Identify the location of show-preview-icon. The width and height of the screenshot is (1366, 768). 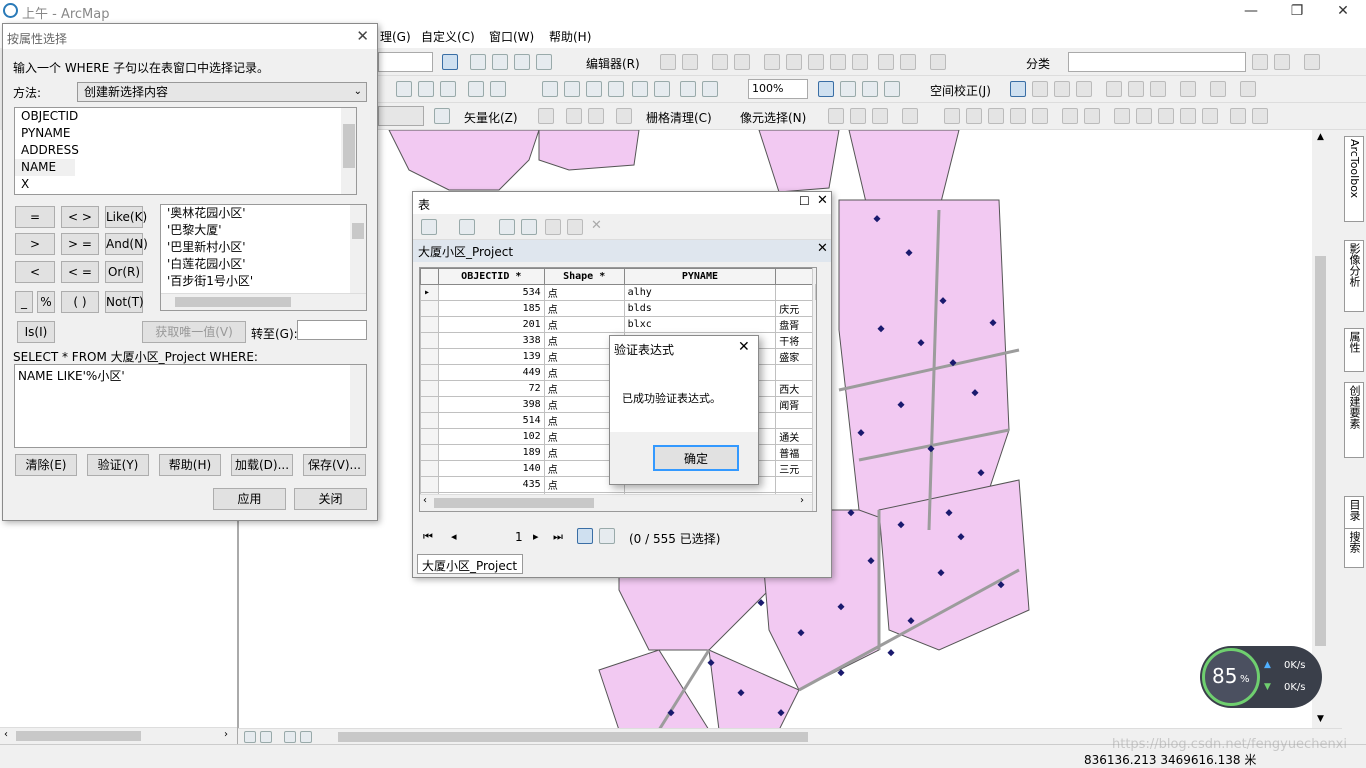
(546, 116).